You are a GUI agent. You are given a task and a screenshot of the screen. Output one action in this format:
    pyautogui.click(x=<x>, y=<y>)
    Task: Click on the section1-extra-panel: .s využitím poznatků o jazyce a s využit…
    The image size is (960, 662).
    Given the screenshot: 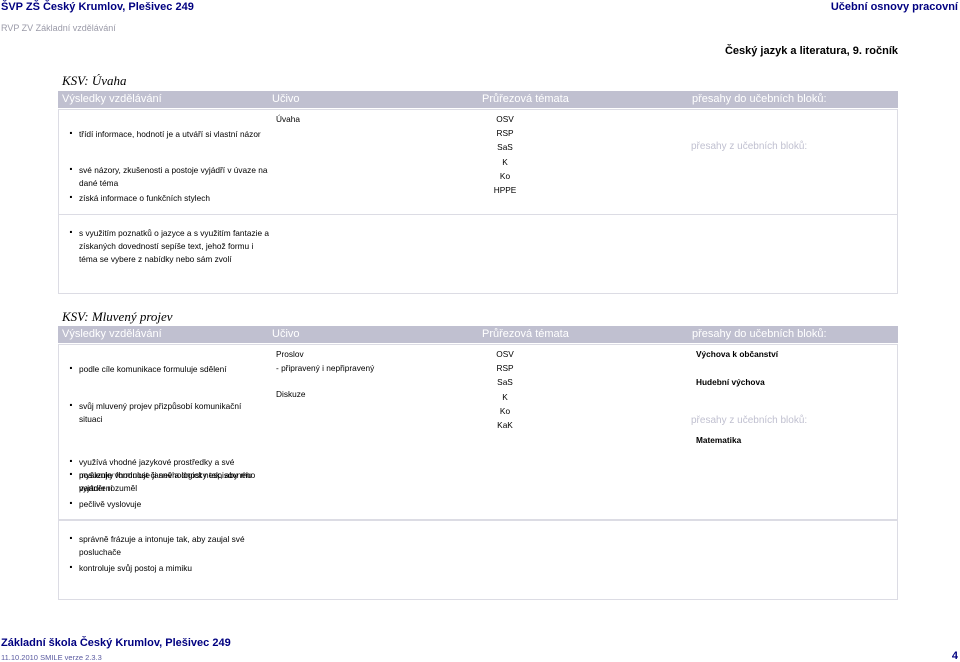 What is the action you would take?
    pyautogui.click(x=478, y=254)
    